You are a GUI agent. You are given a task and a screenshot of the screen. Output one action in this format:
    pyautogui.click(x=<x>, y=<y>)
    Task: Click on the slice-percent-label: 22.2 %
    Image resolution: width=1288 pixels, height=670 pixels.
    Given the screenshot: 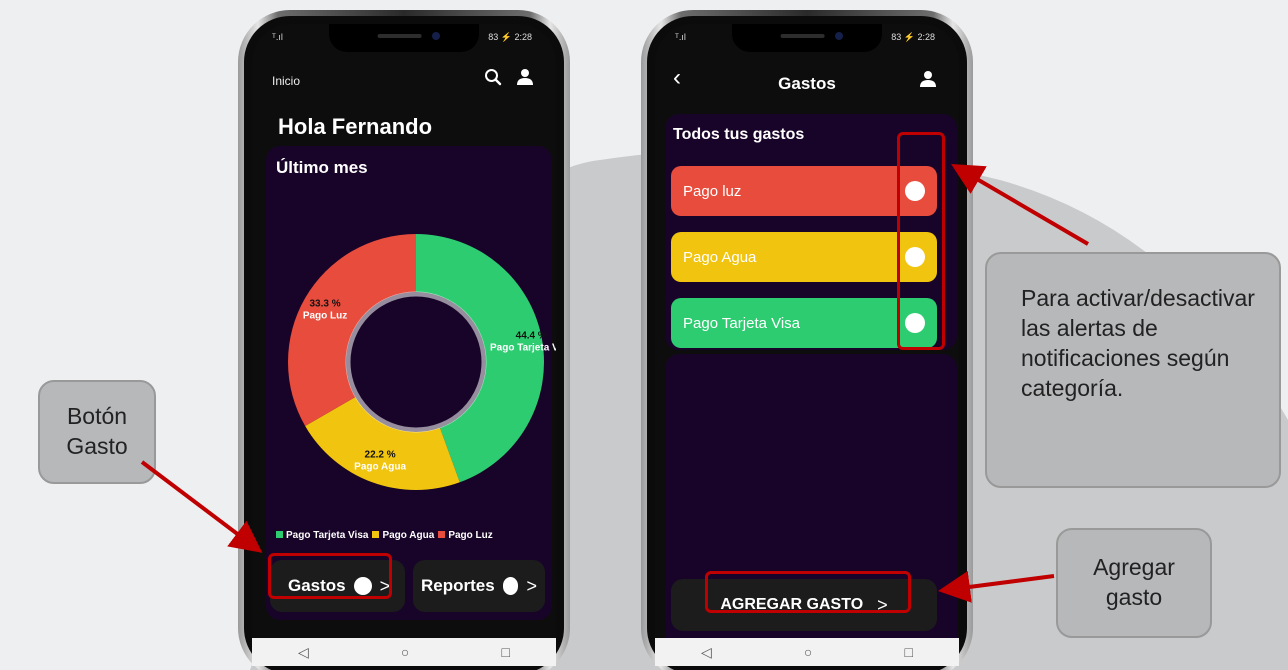 What is the action you would take?
    pyautogui.click(x=380, y=455)
    